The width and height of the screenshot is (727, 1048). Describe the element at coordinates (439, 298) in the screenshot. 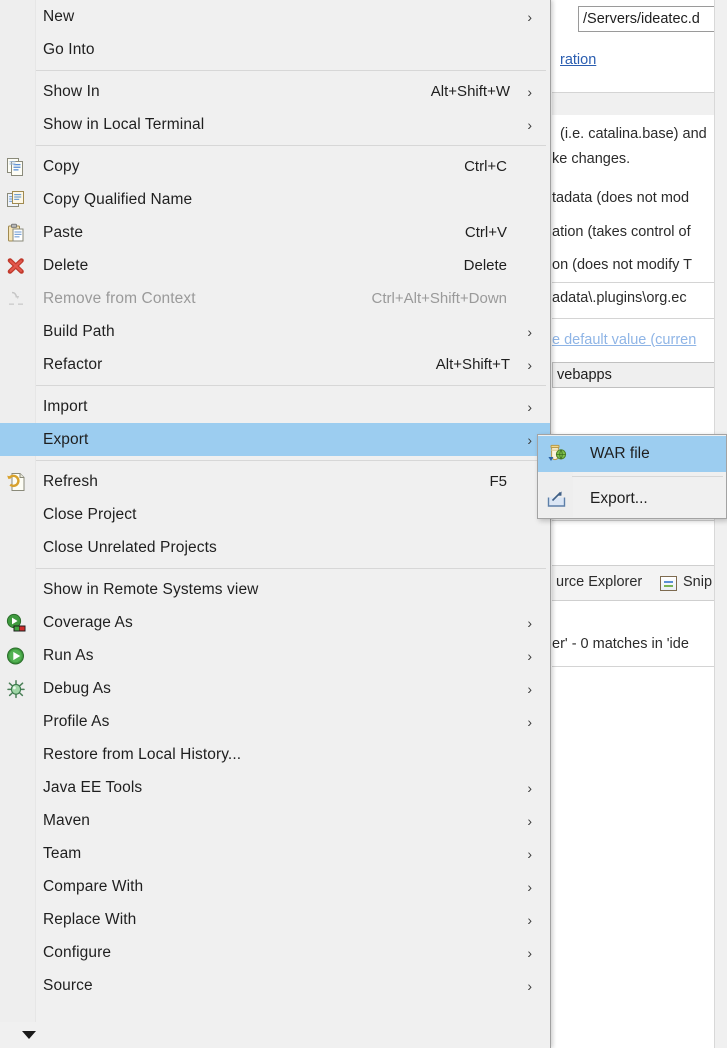

I see `menu-item-shortcut: Ctrl+Alt+Shift+Down` at that location.